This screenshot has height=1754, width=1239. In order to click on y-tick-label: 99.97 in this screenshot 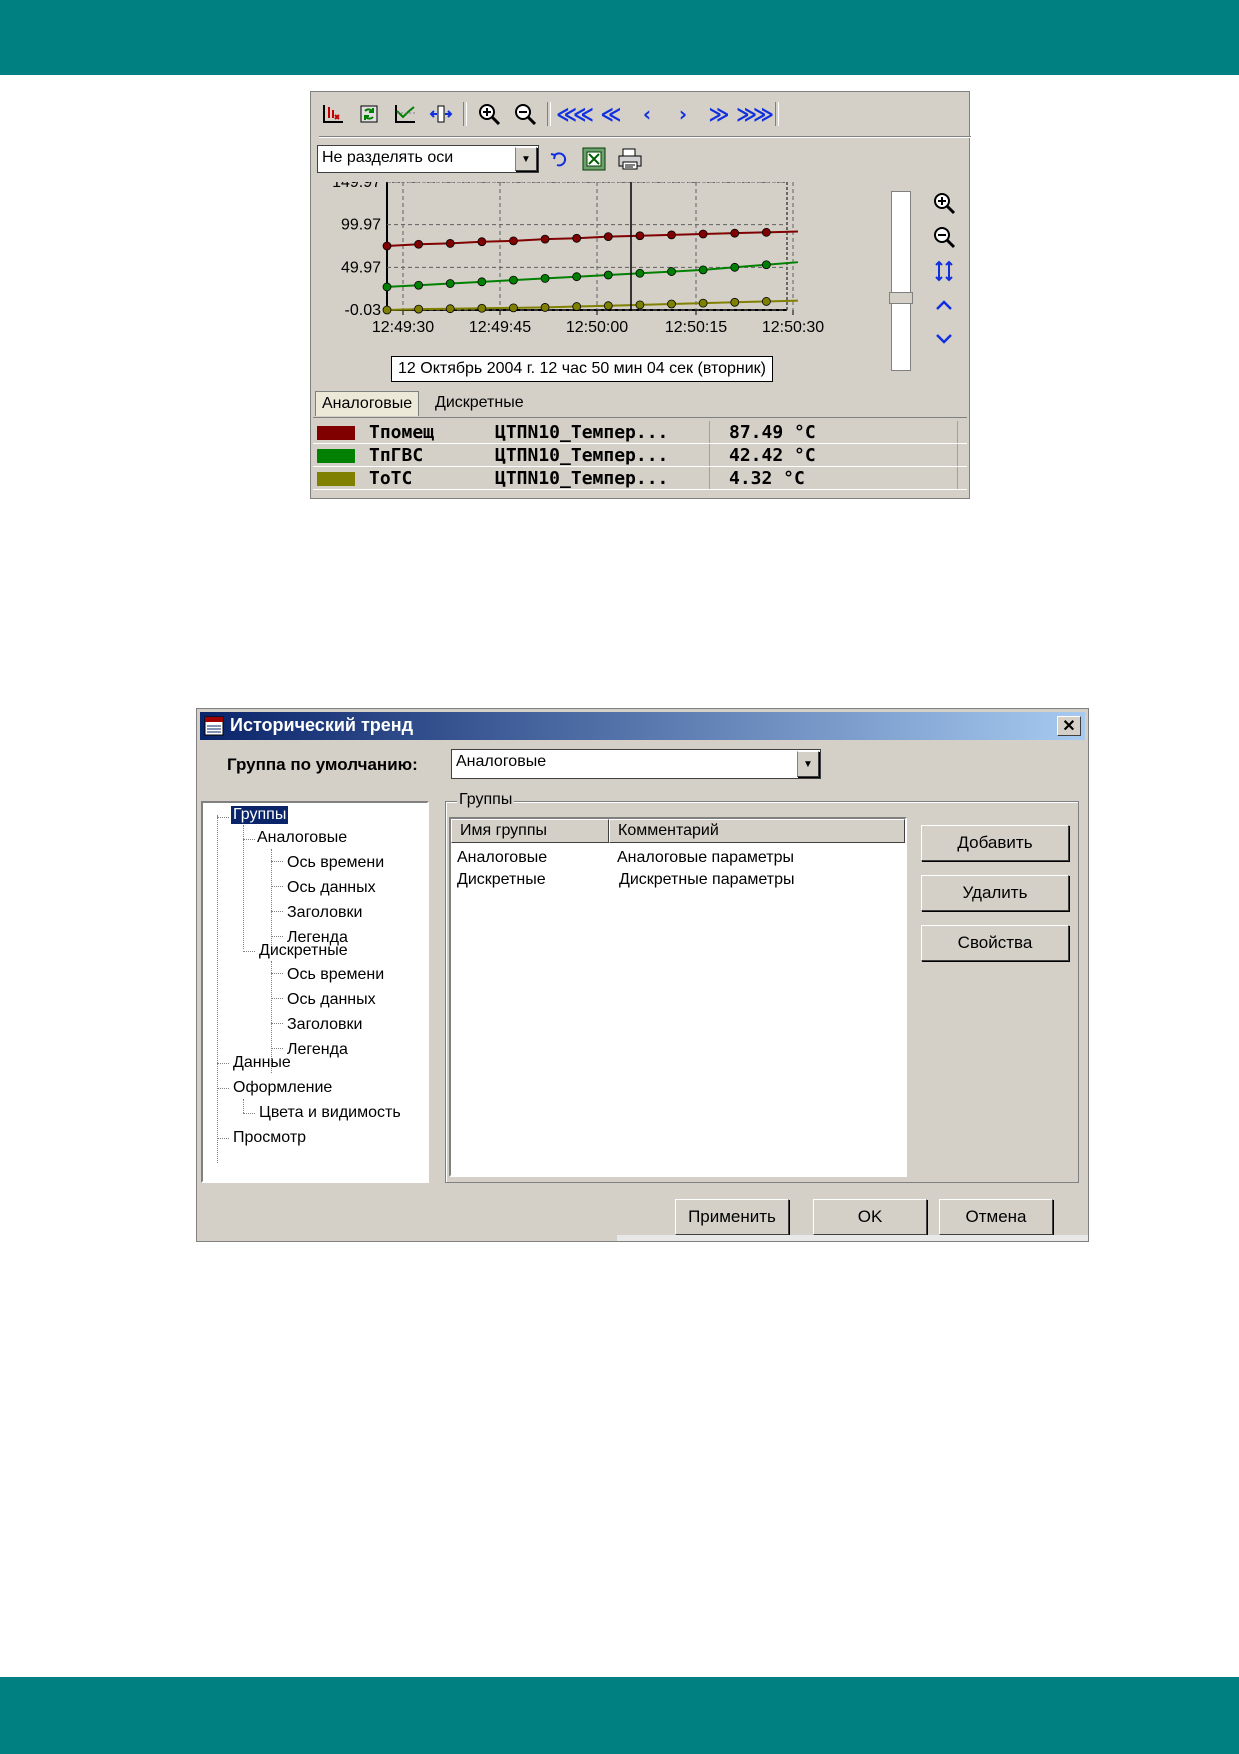, I will do `click(361, 225)`.